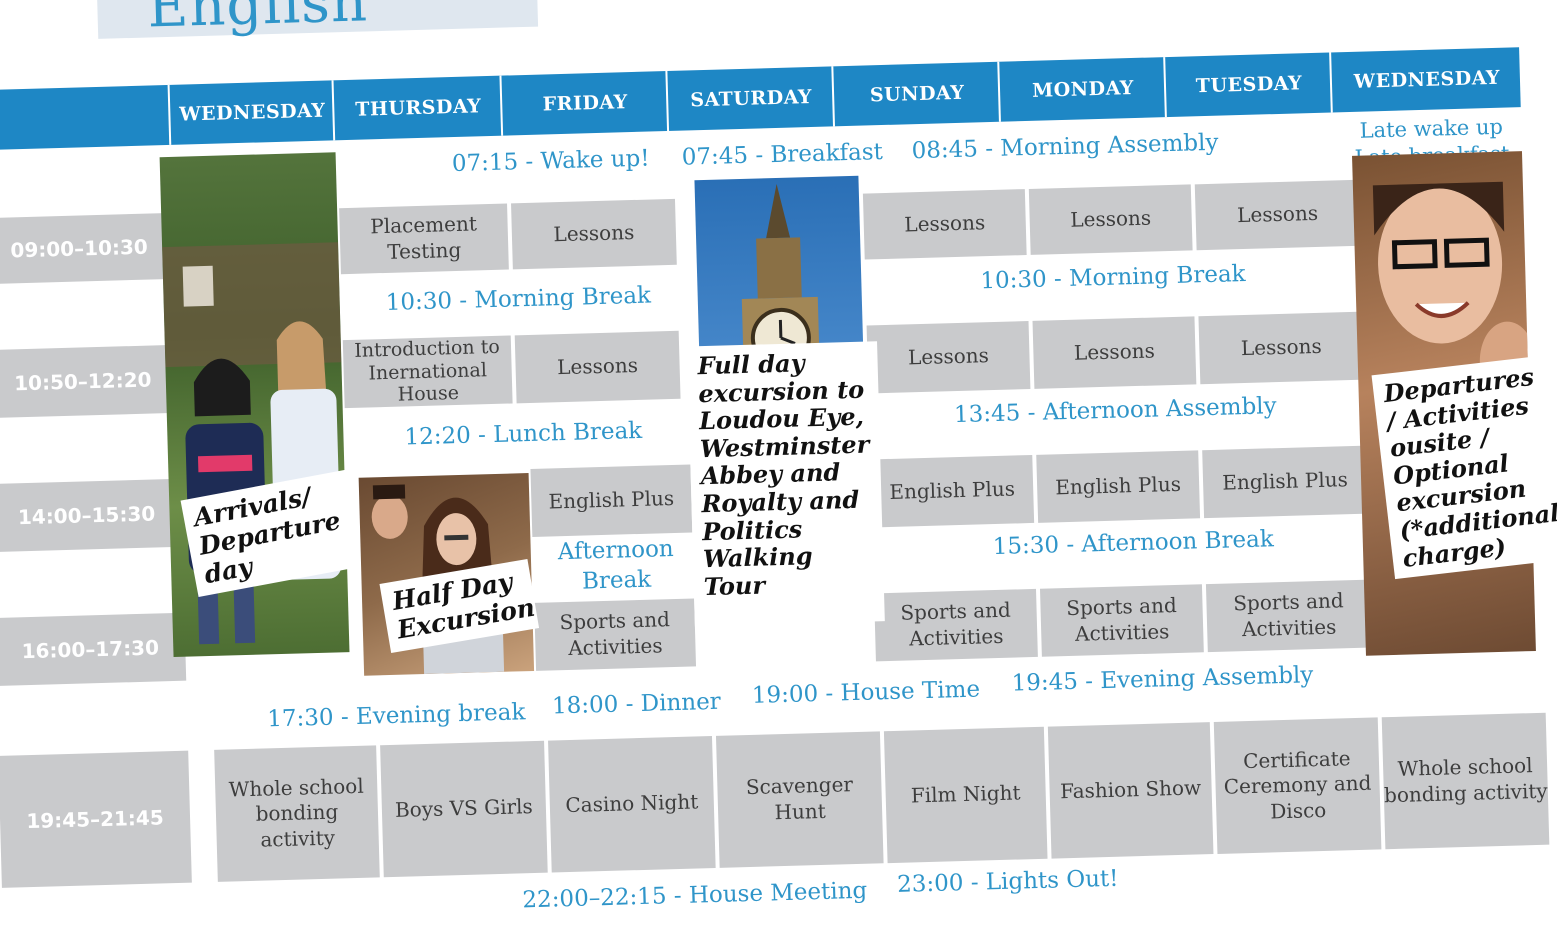  I want to click on slot1-tuesday: Lessons, so click(1277, 215).